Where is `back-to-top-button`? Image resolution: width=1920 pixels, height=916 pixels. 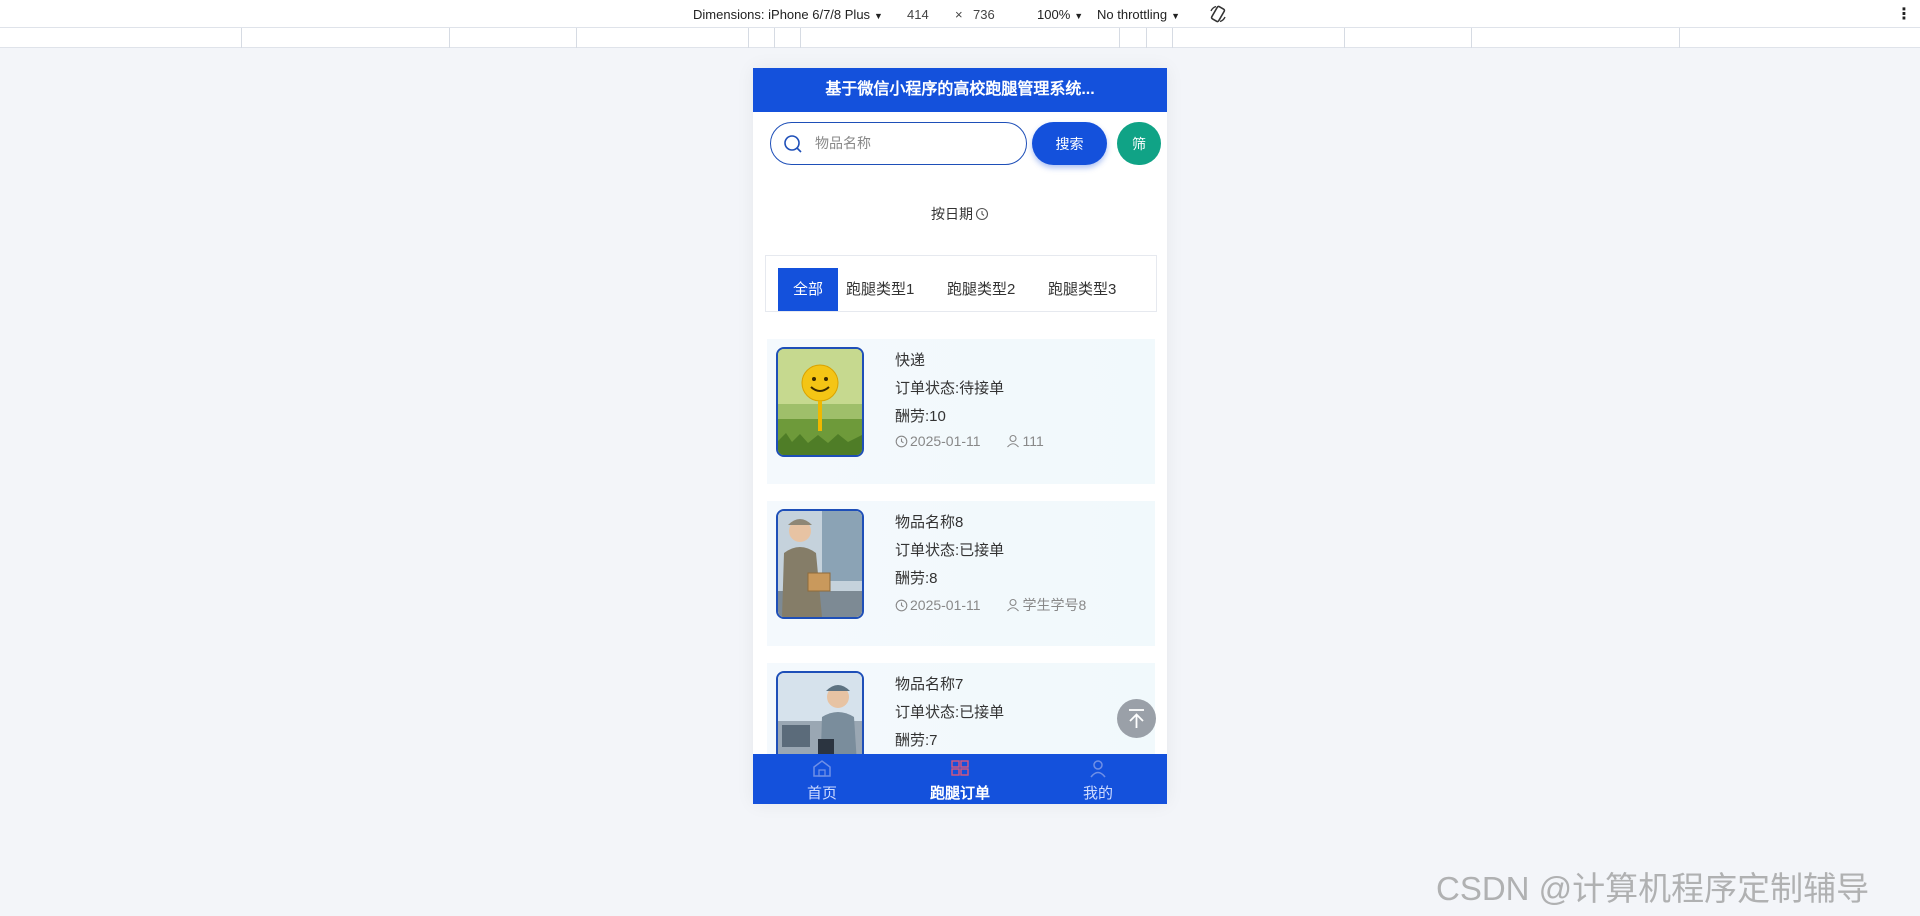 back-to-top-button is located at coordinates (1136, 718).